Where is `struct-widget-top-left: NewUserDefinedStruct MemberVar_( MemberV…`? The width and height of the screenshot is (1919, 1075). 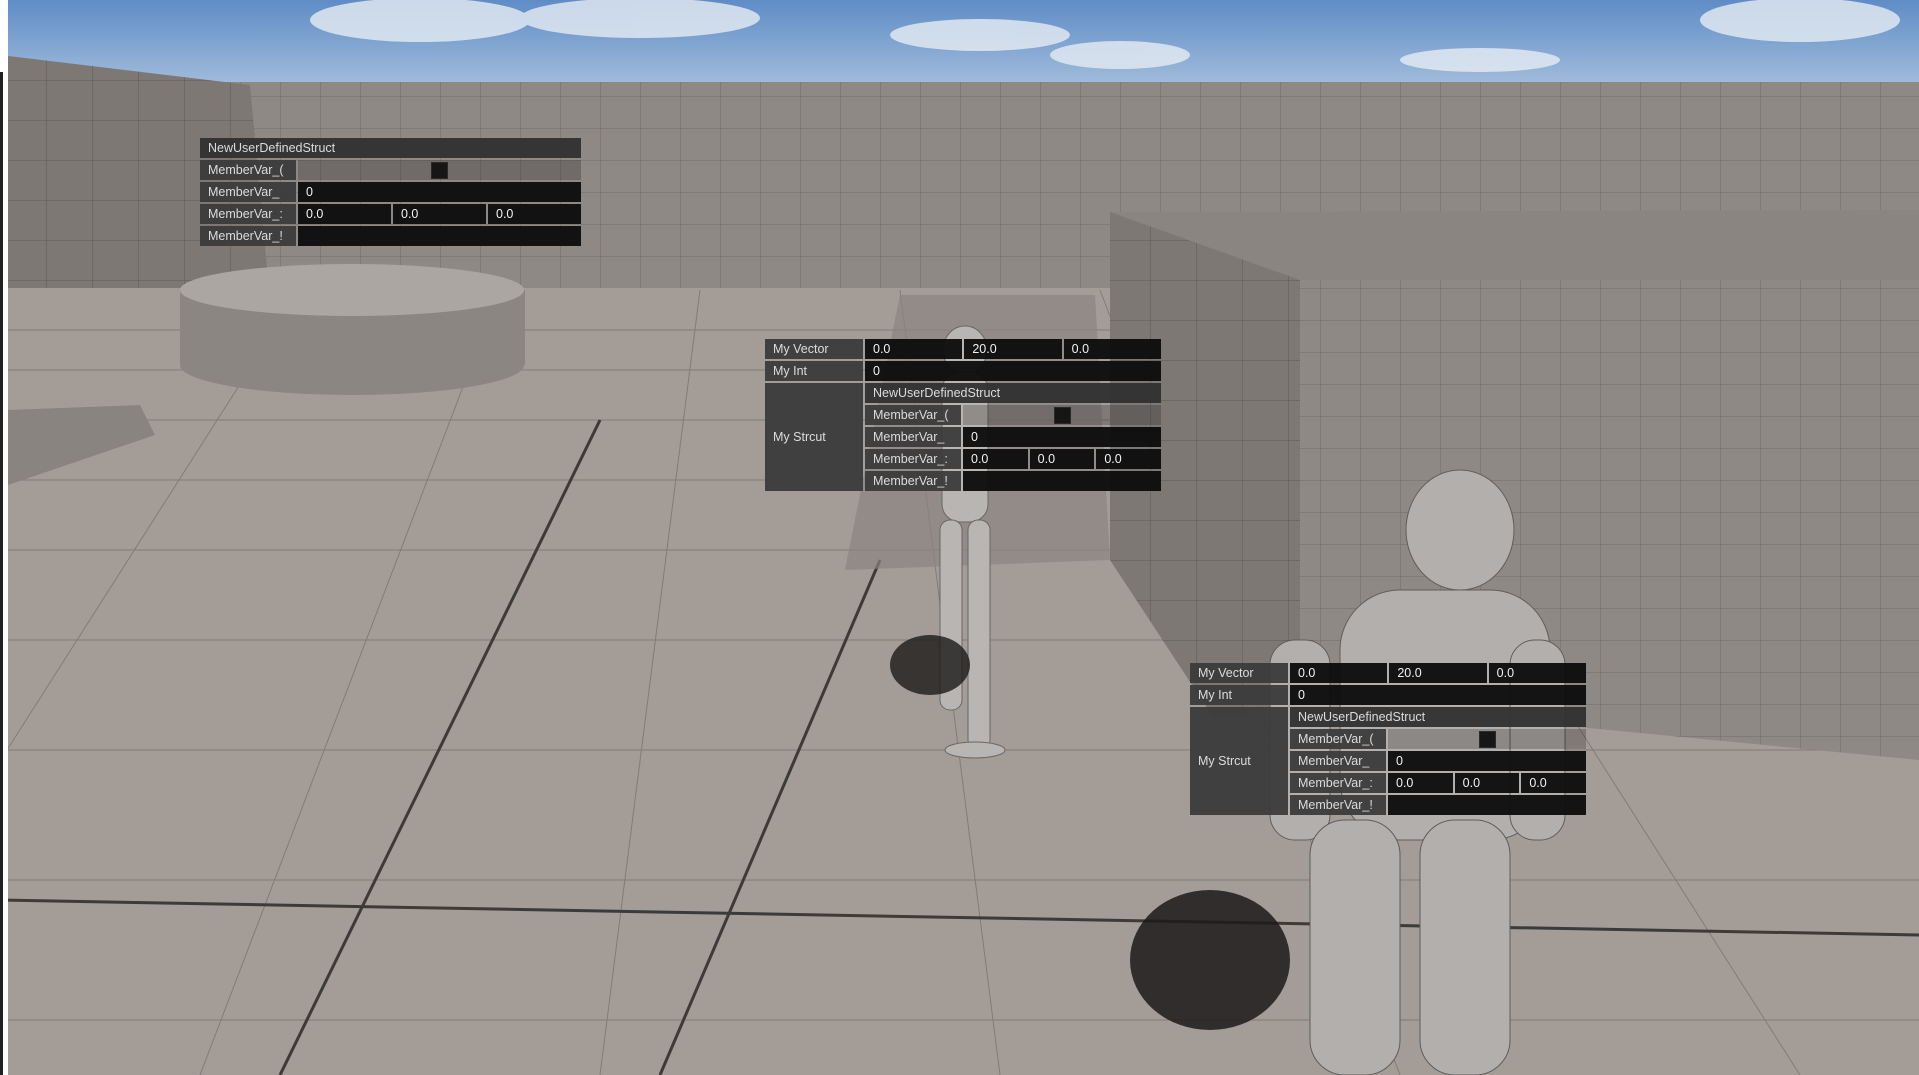 struct-widget-top-left: NewUserDefinedStruct MemberVar_( MemberV… is located at coordinates (390, 193).